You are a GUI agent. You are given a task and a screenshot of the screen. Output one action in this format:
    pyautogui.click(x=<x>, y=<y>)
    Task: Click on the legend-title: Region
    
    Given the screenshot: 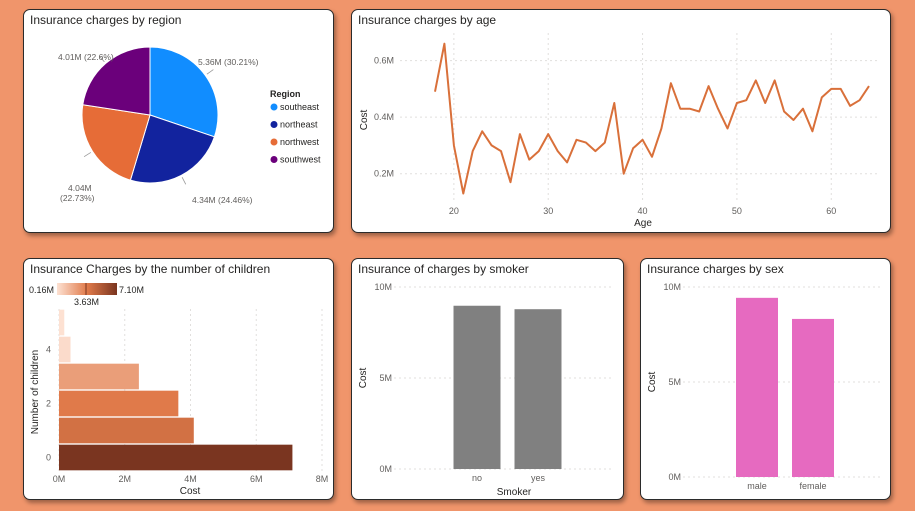 What is the action you would take?
    pyautogui.click(x=285, y=94)
    